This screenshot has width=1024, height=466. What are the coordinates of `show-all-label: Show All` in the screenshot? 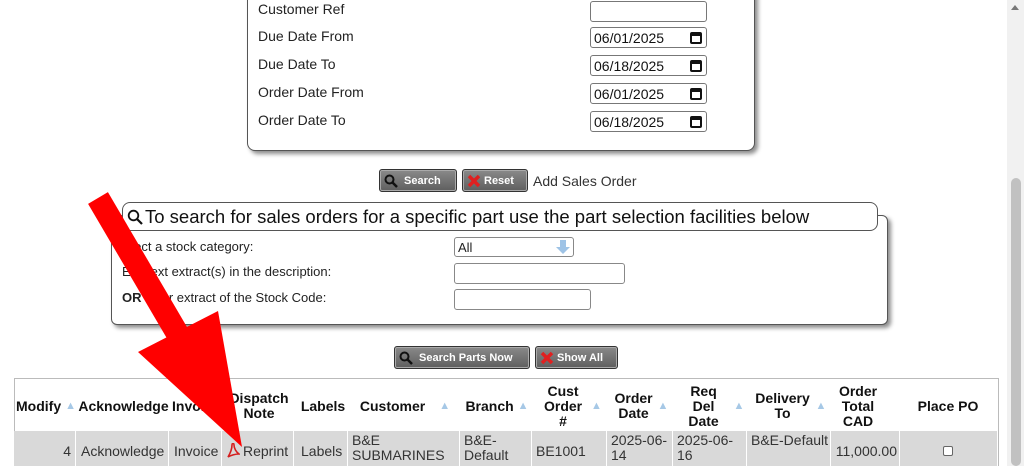 It's located at (580, 357).